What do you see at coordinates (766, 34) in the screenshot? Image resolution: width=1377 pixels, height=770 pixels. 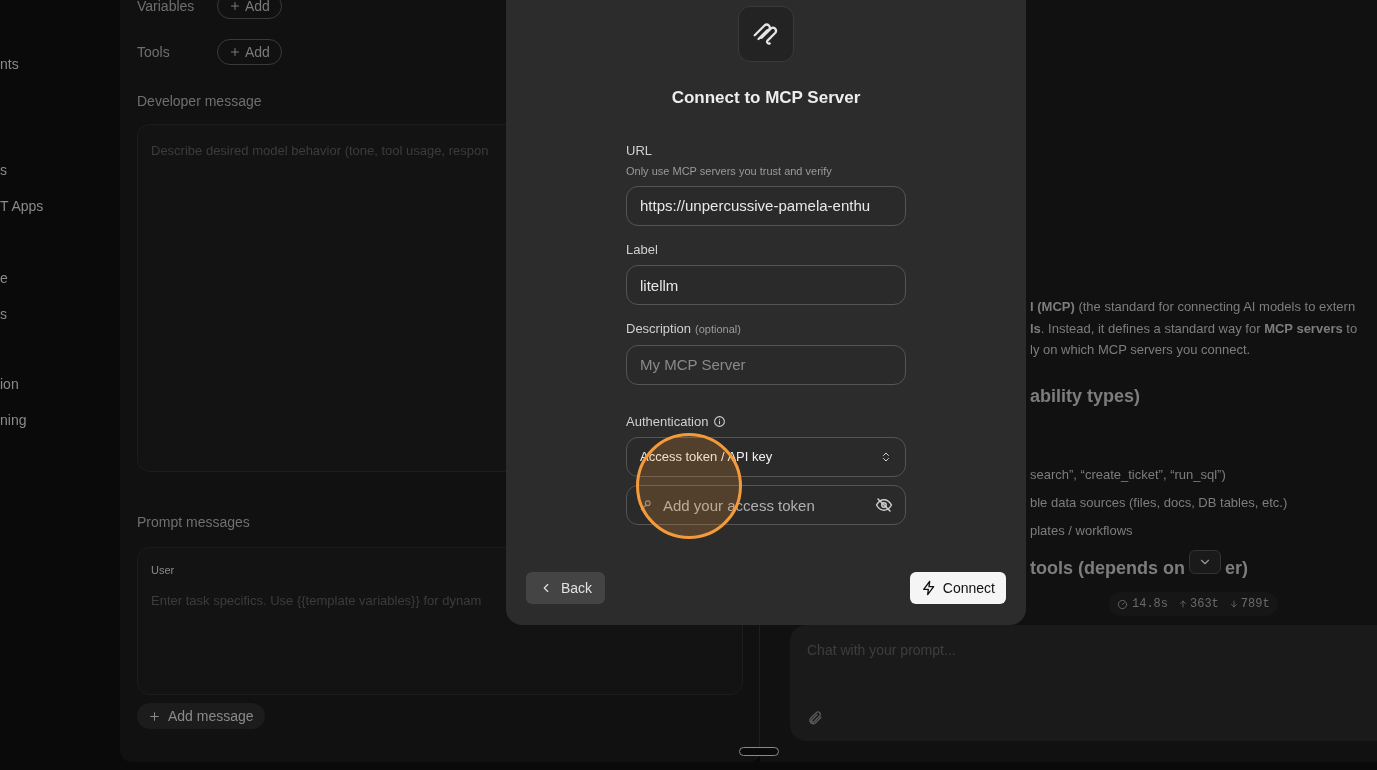 I see `logo-icon` at bounding box center [766, 34].